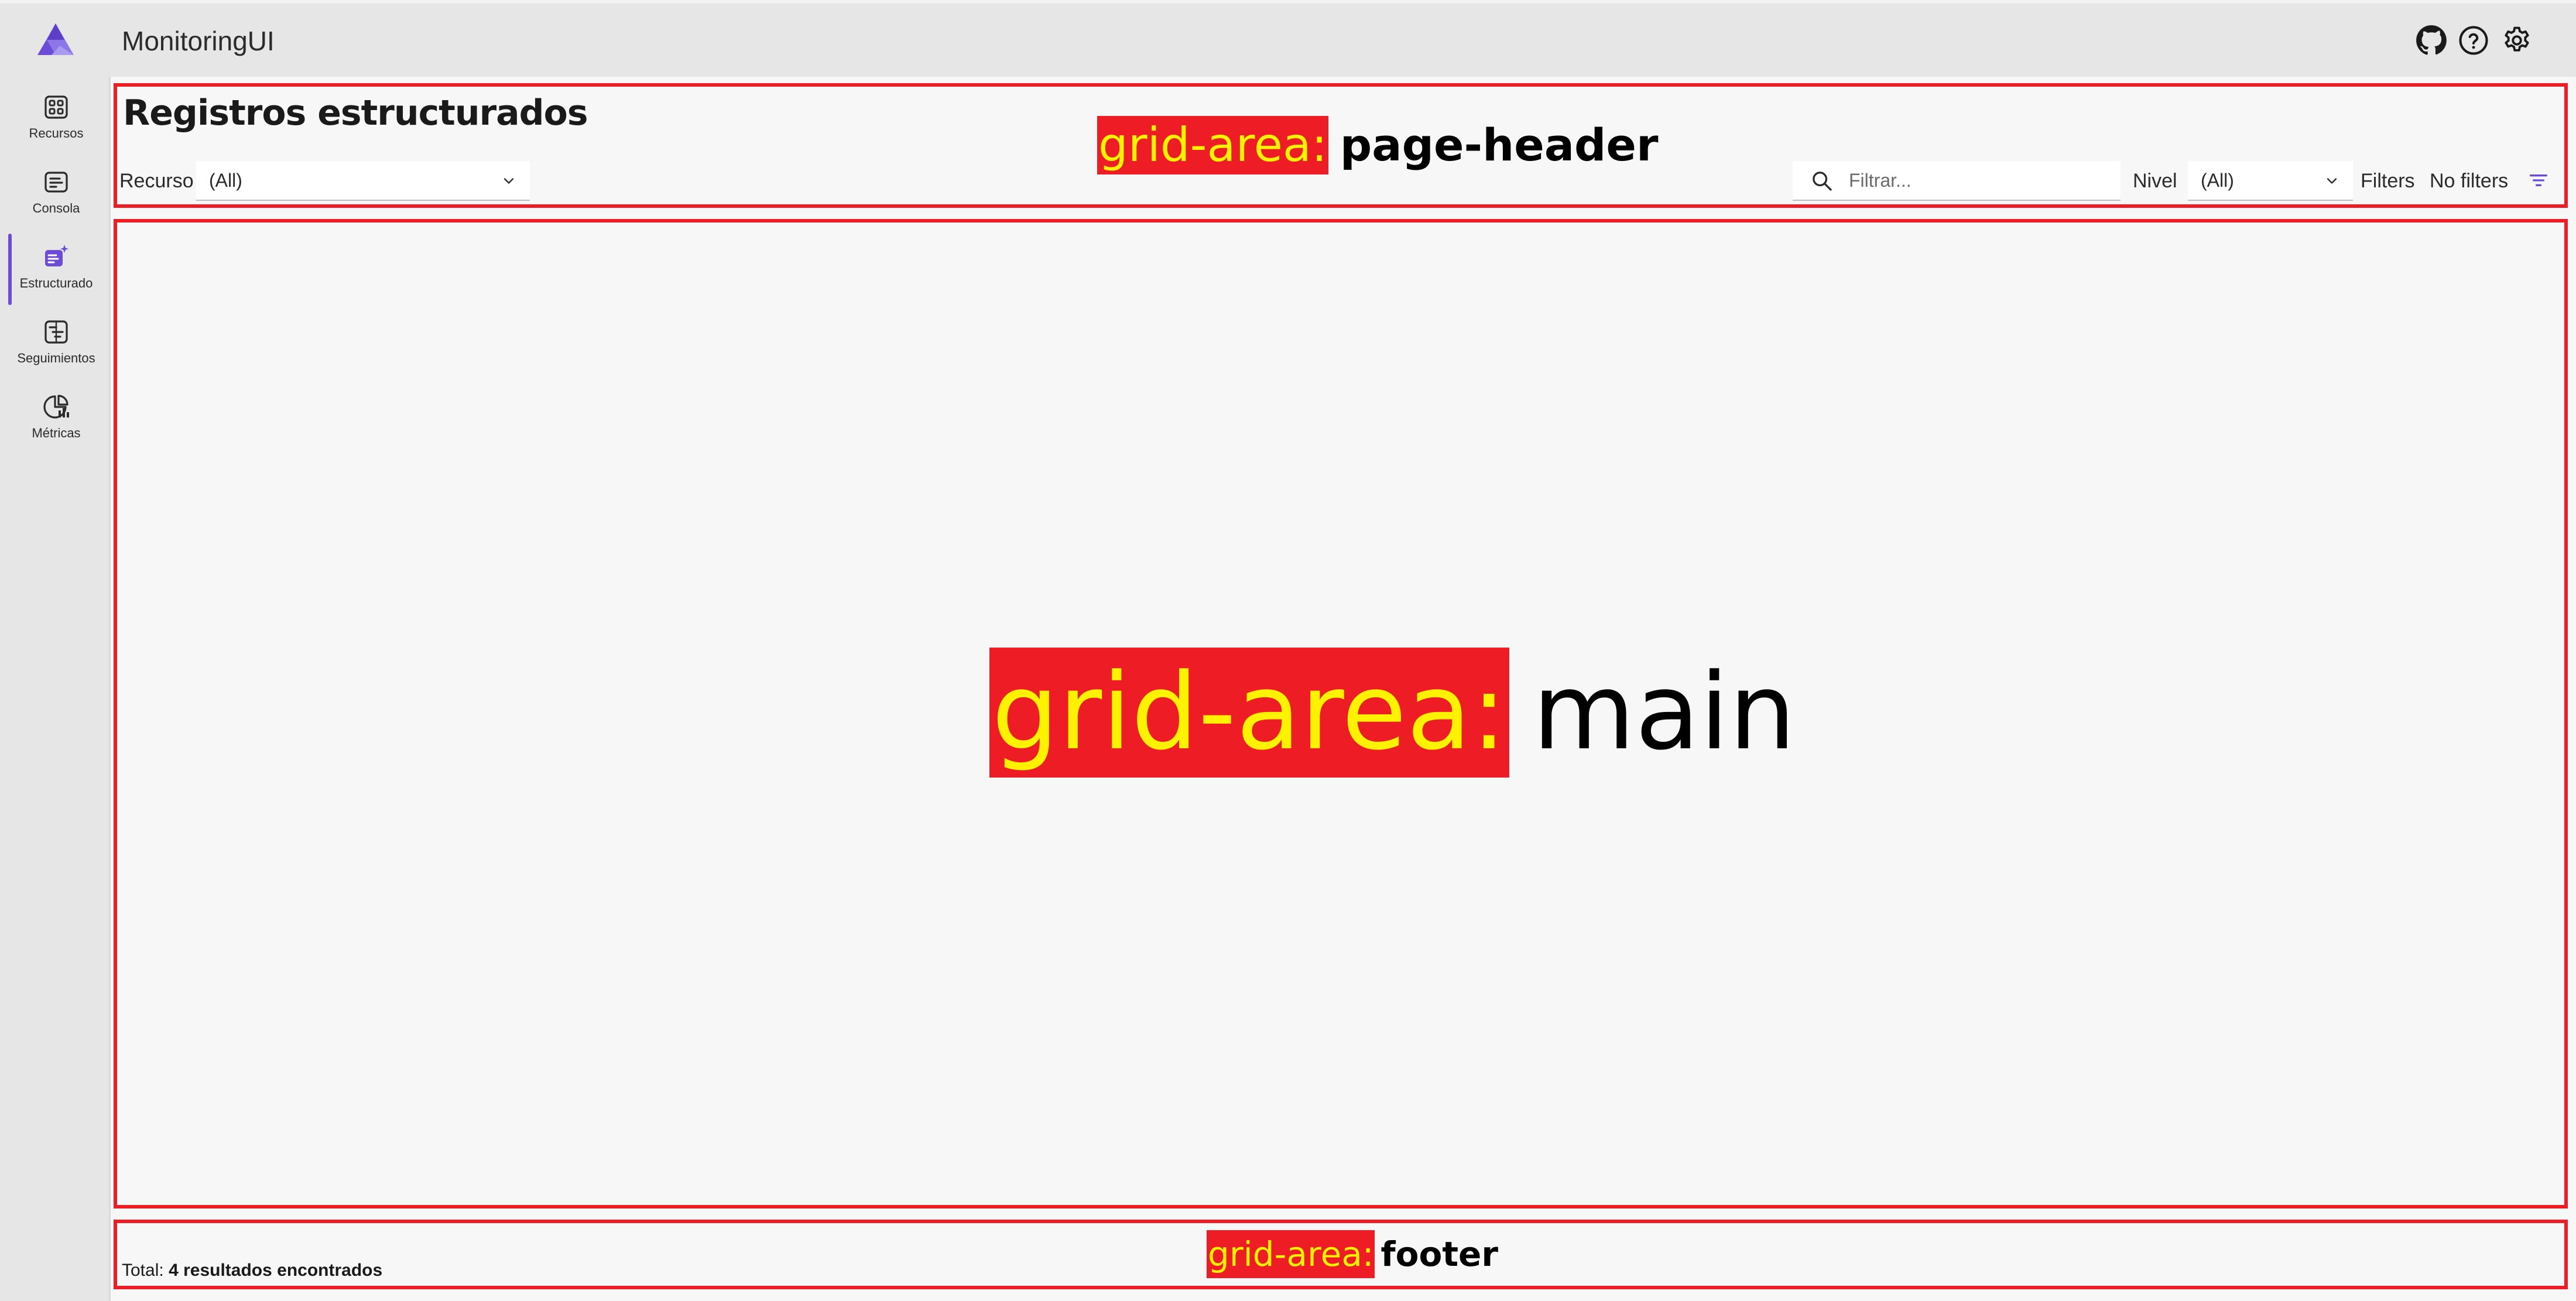 The height and width of the screenshot is (1301, 2576). I want to click on sidebar-item-resources: Recursos, so click(56, 117).